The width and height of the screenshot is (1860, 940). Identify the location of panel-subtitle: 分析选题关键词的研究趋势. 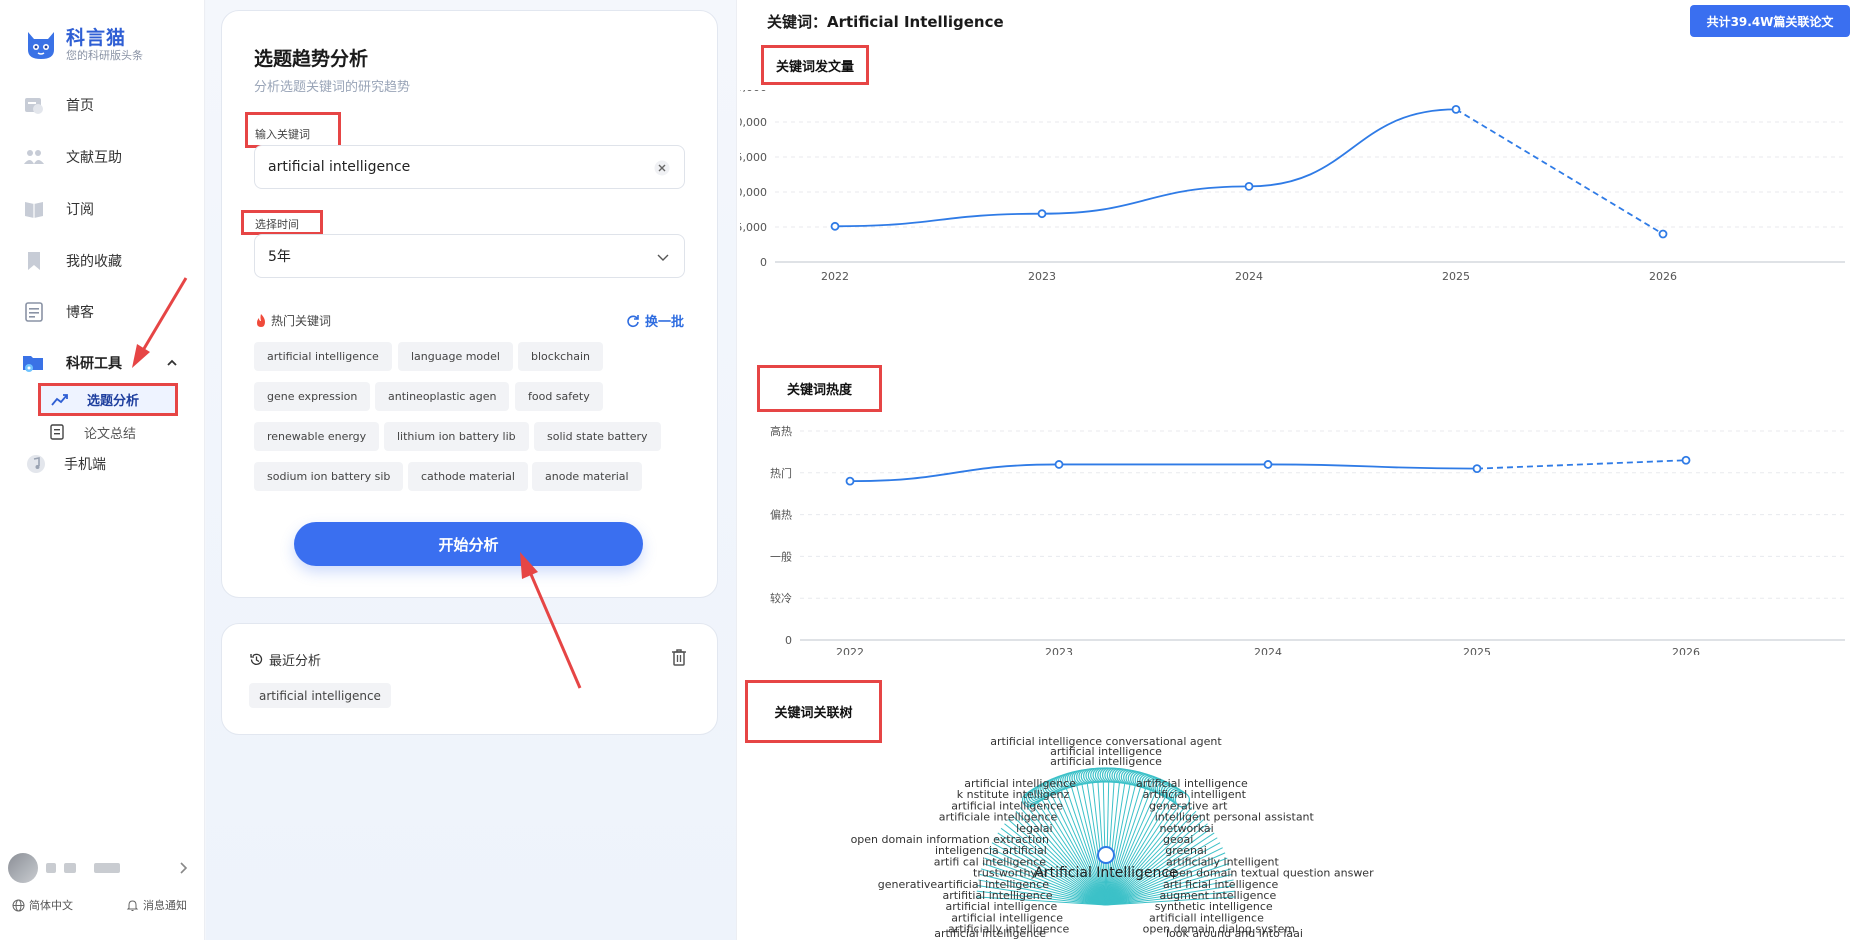
(332, 87).